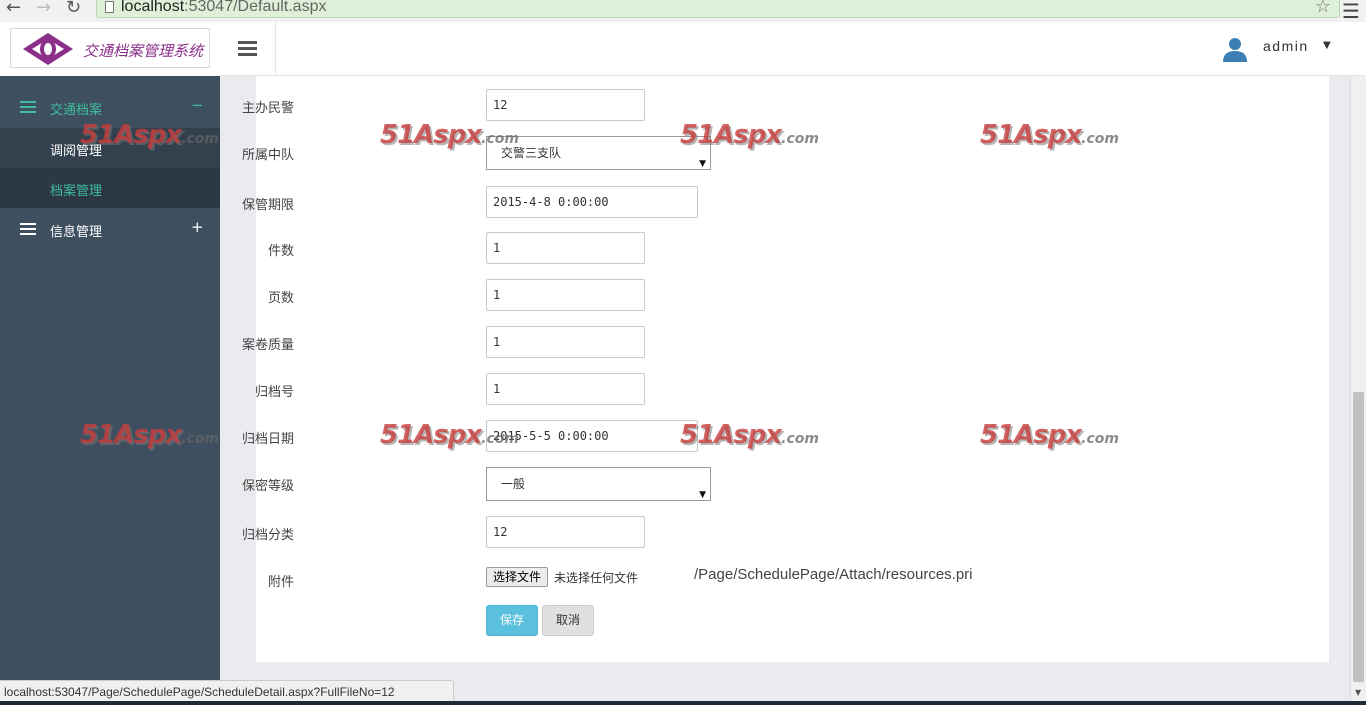 The width and height of the screenshot is (1366, 705). Describe the element at coordinates (43, 9) in the screenshot. I see `forward-arrow-icon: →` at that location.